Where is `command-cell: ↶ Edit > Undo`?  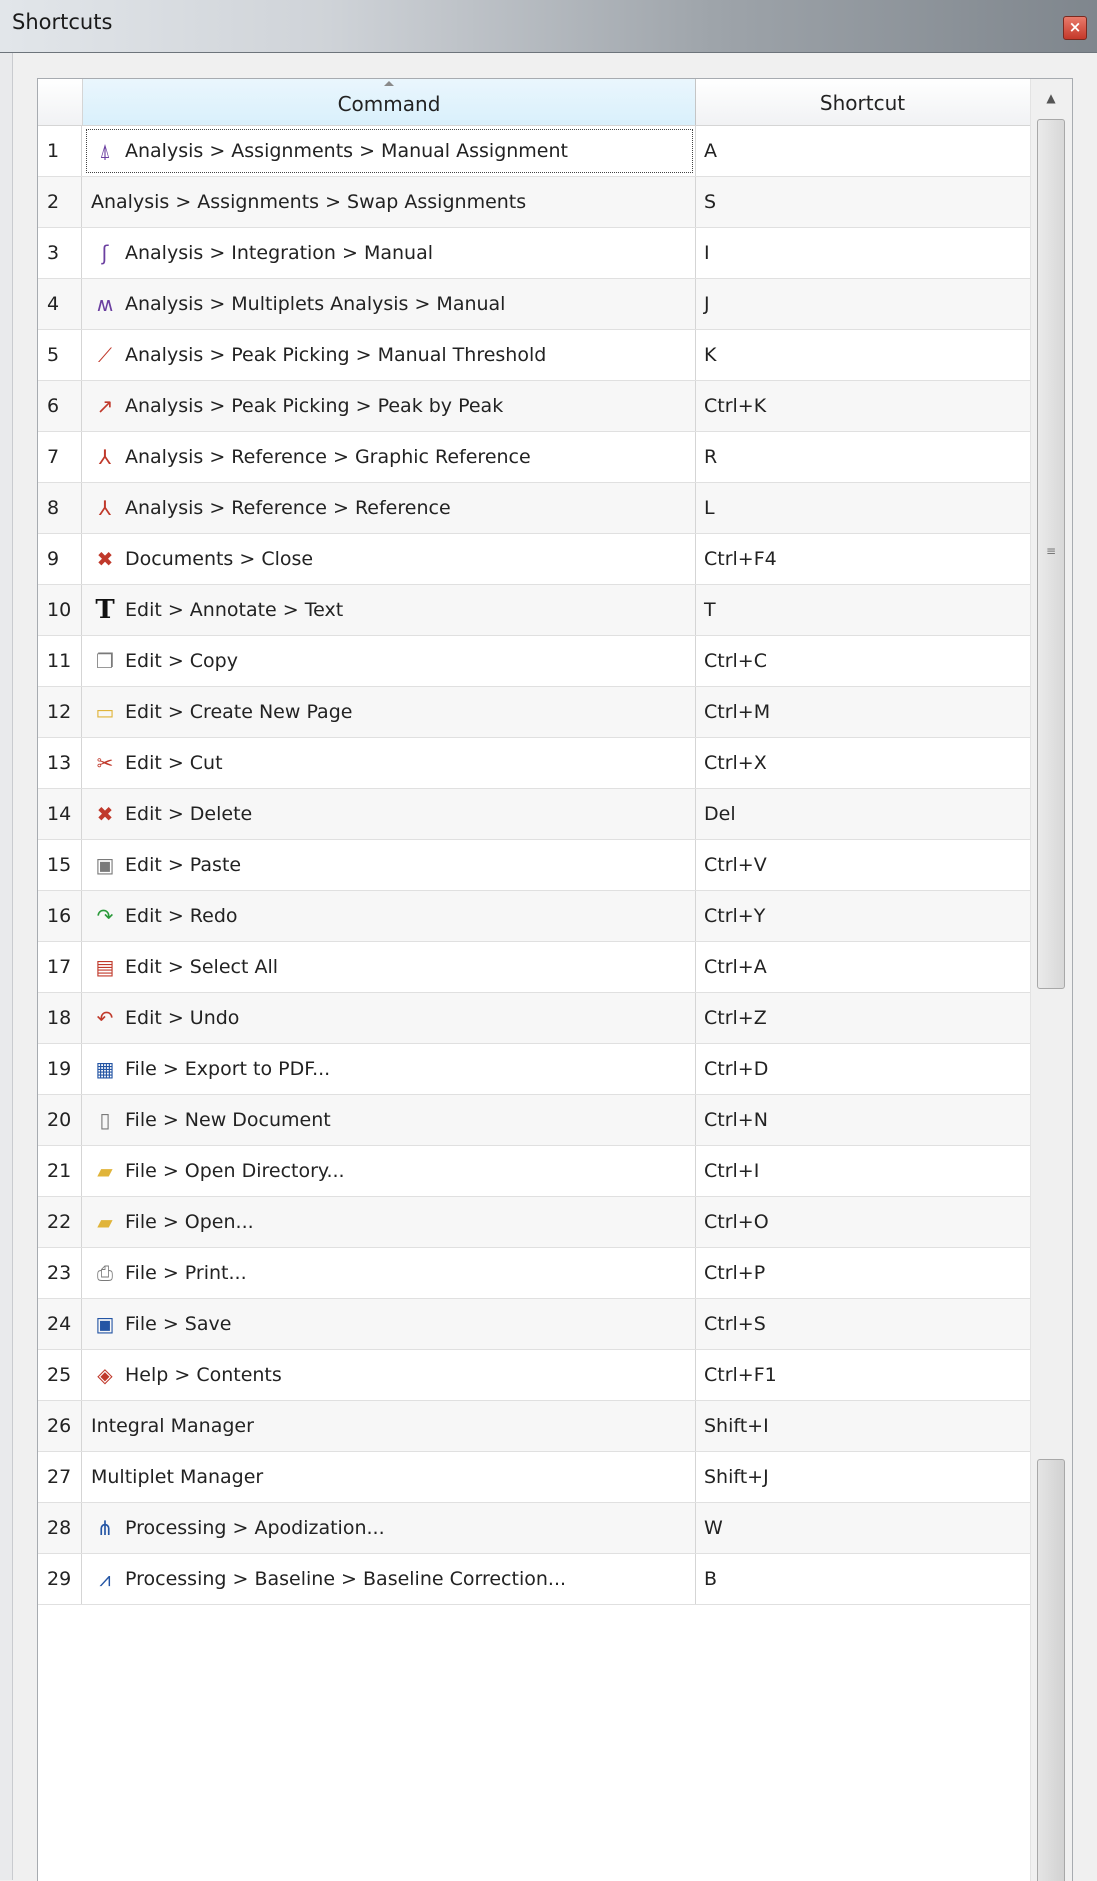 command-cell: ↶ Edit > Undo is located at coordinates (389, 1018).